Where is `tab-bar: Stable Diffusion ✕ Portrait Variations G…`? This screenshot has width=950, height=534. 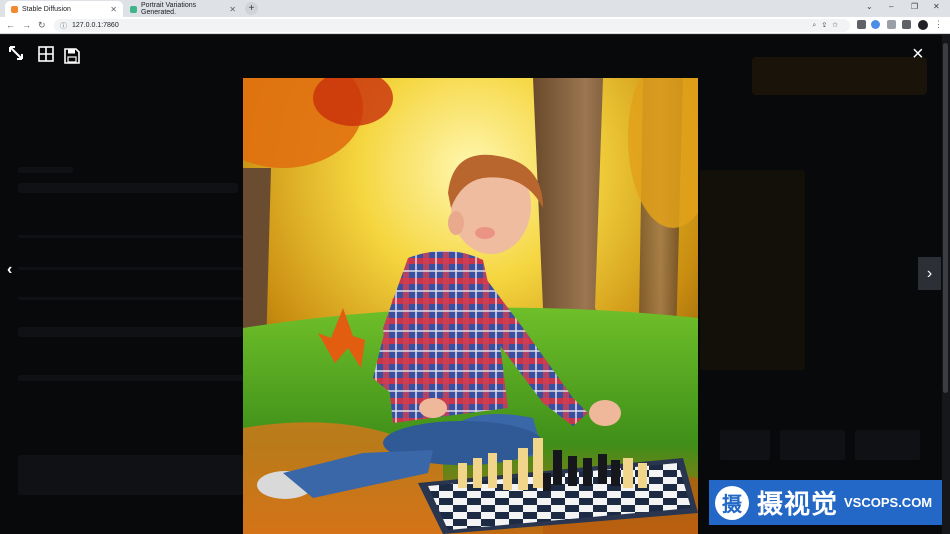 tab-bar: Stable Diffusion ✕ Portrait Variations G… is located at coordinates (475, 8).